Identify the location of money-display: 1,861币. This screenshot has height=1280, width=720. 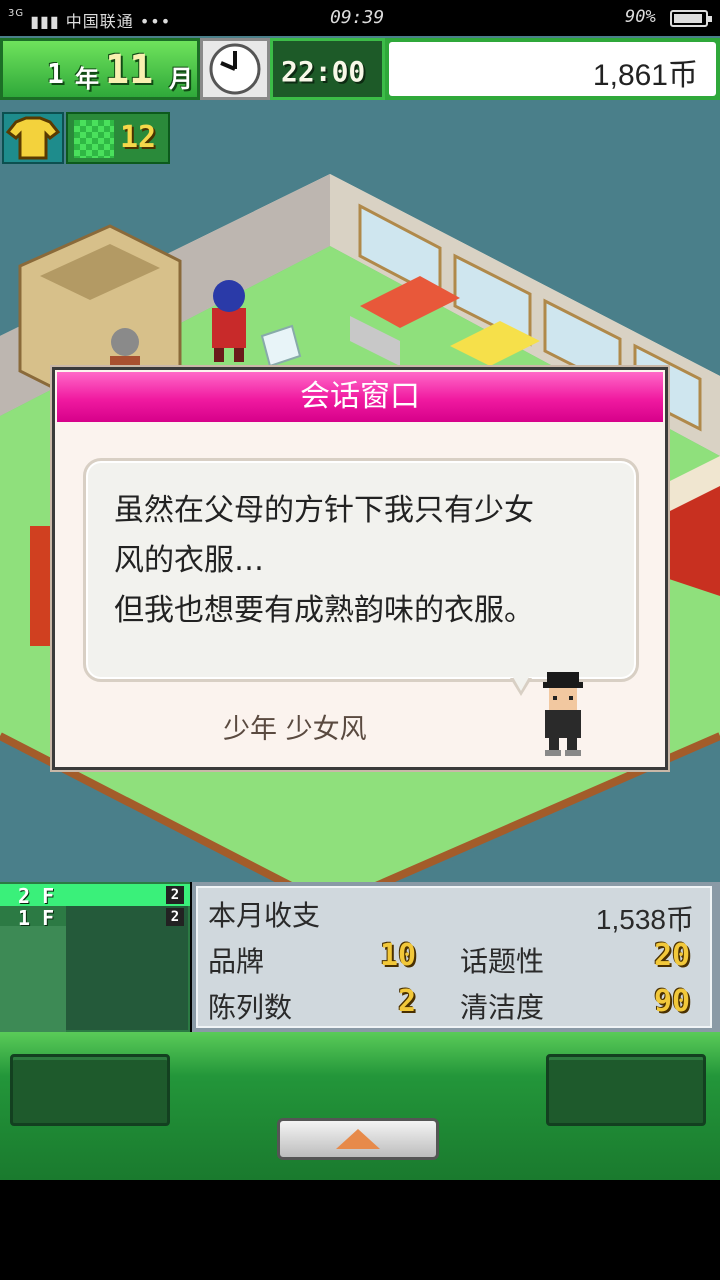
(552, 69).